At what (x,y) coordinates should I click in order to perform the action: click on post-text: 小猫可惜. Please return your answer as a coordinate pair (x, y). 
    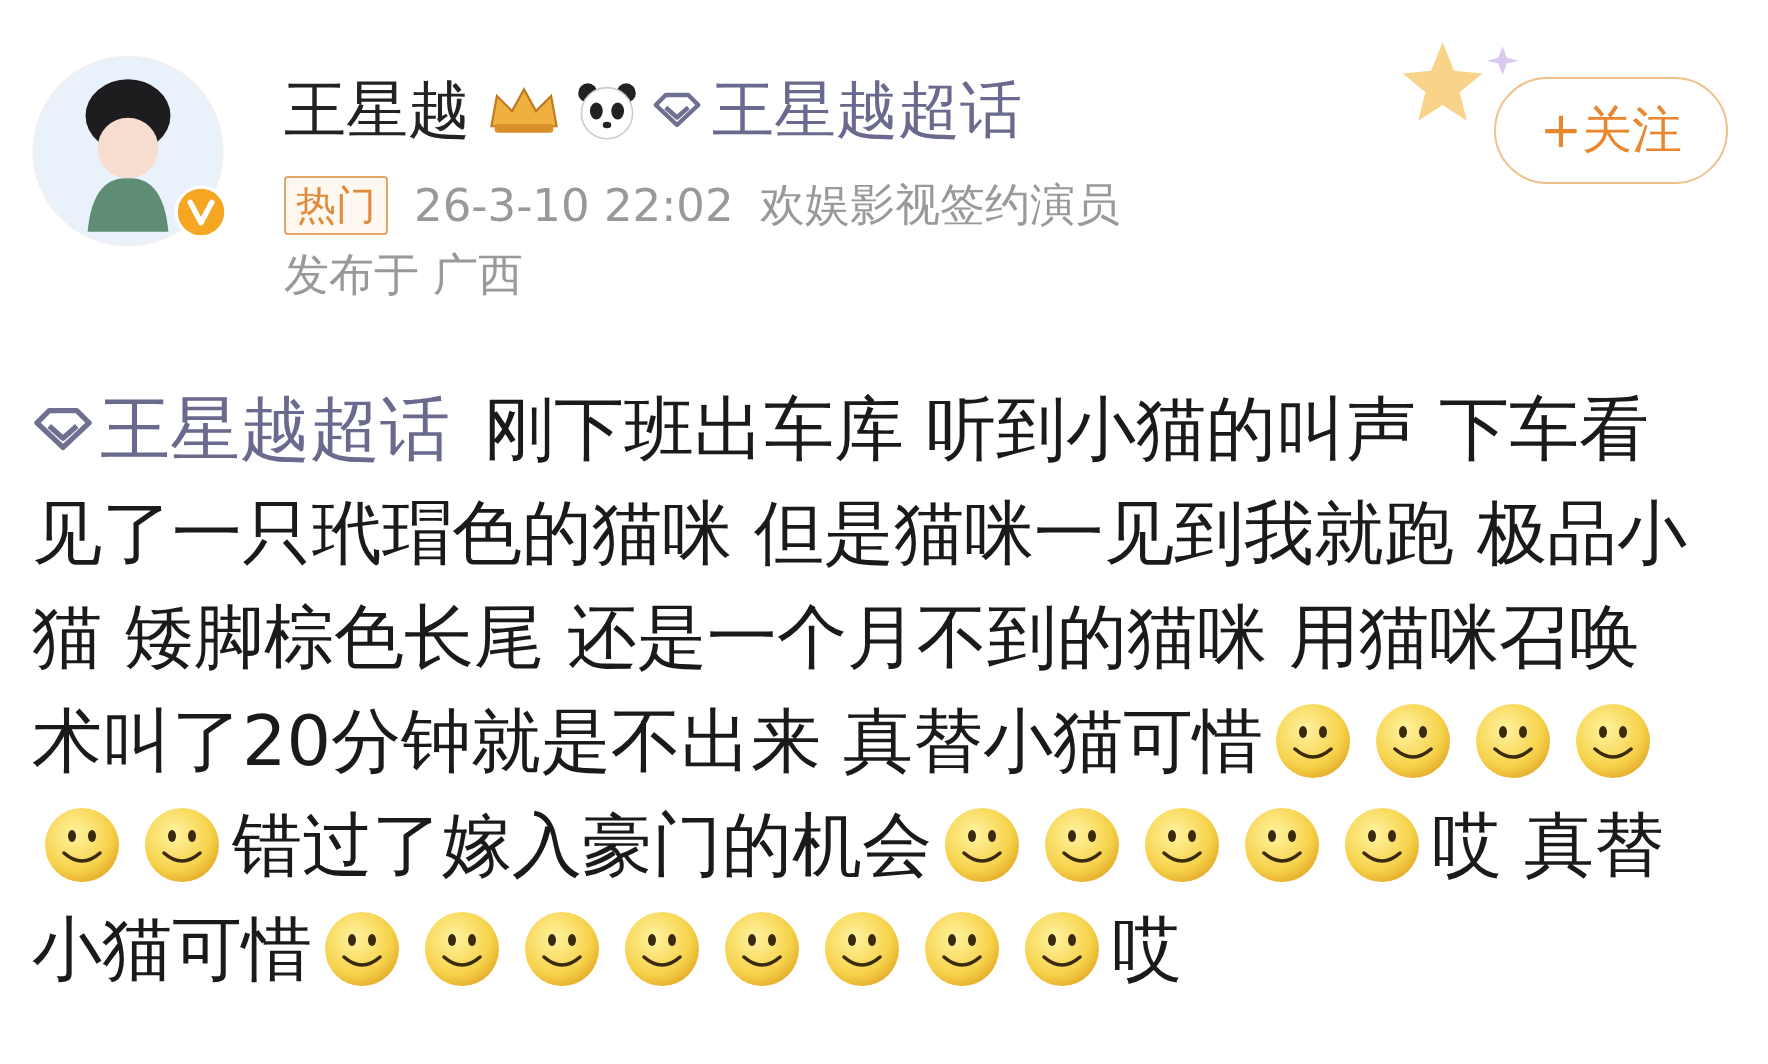
    Looking at the image, I should click on (172, 949).